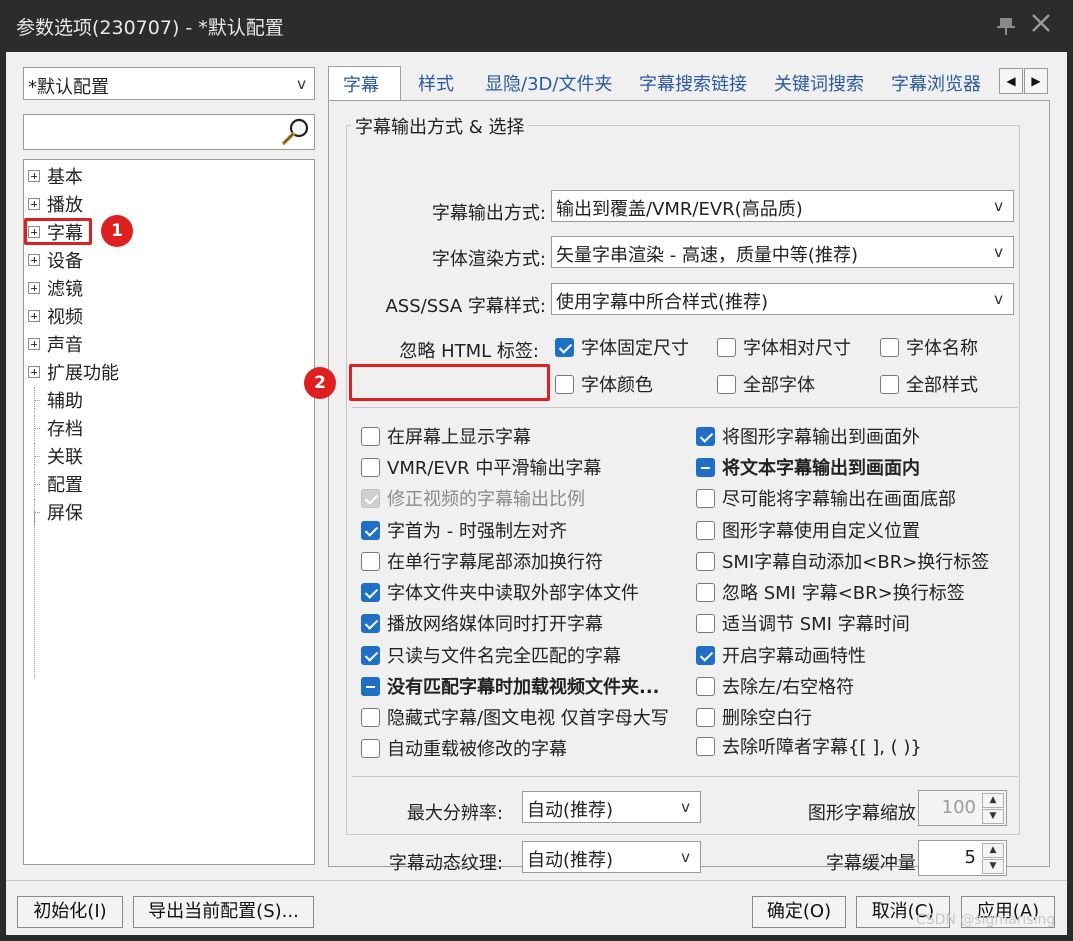 The width and height of the screenshot is (1073, 941). What do you see at coordinates (622, 347) in the screenshot?
I see `html-option-fixed-size: 字体固定尺寸` at bounding box center [622, 347].